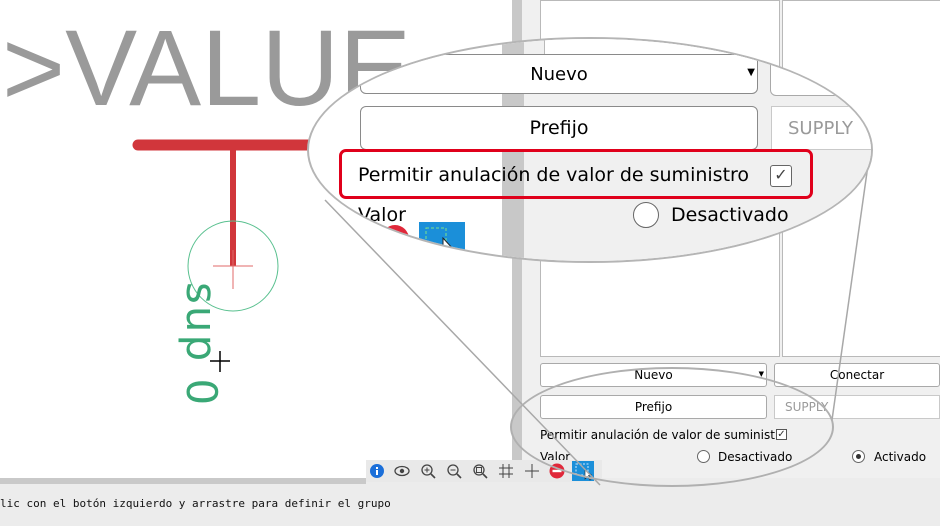  Describe the element at coordinates (532, 471) in the screenshot. I see `crosshair-icon` at that location.